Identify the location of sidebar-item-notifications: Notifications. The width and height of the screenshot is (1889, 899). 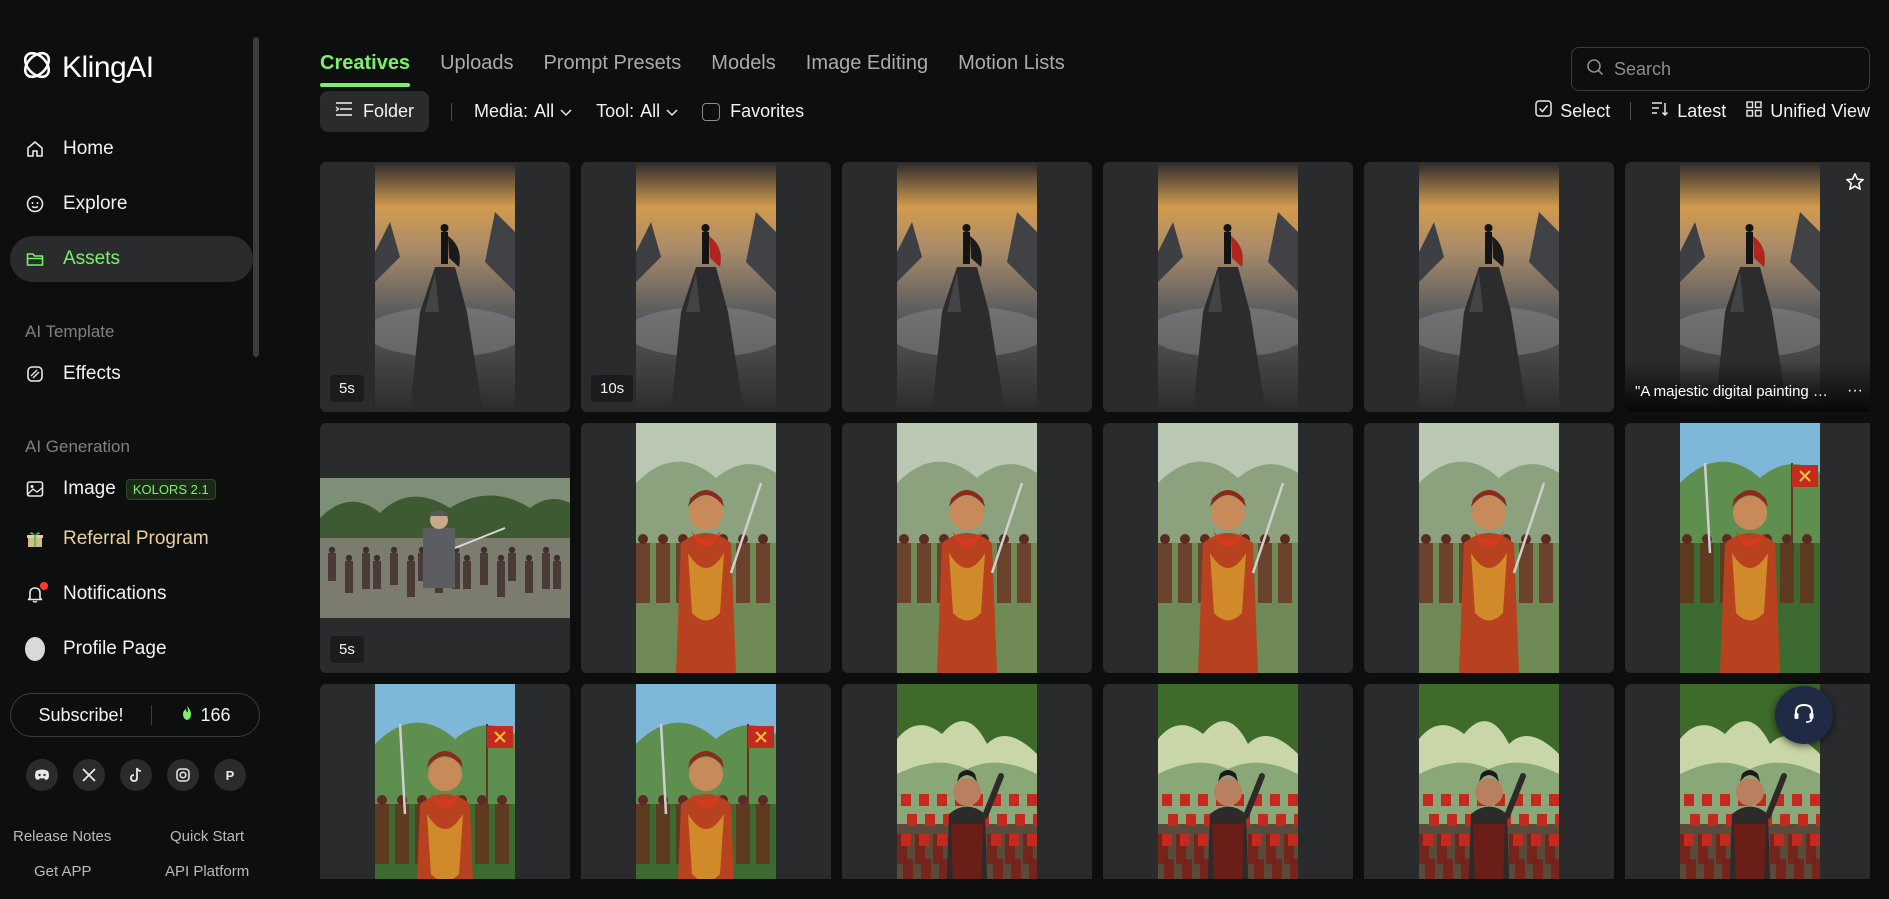
(131, 594).